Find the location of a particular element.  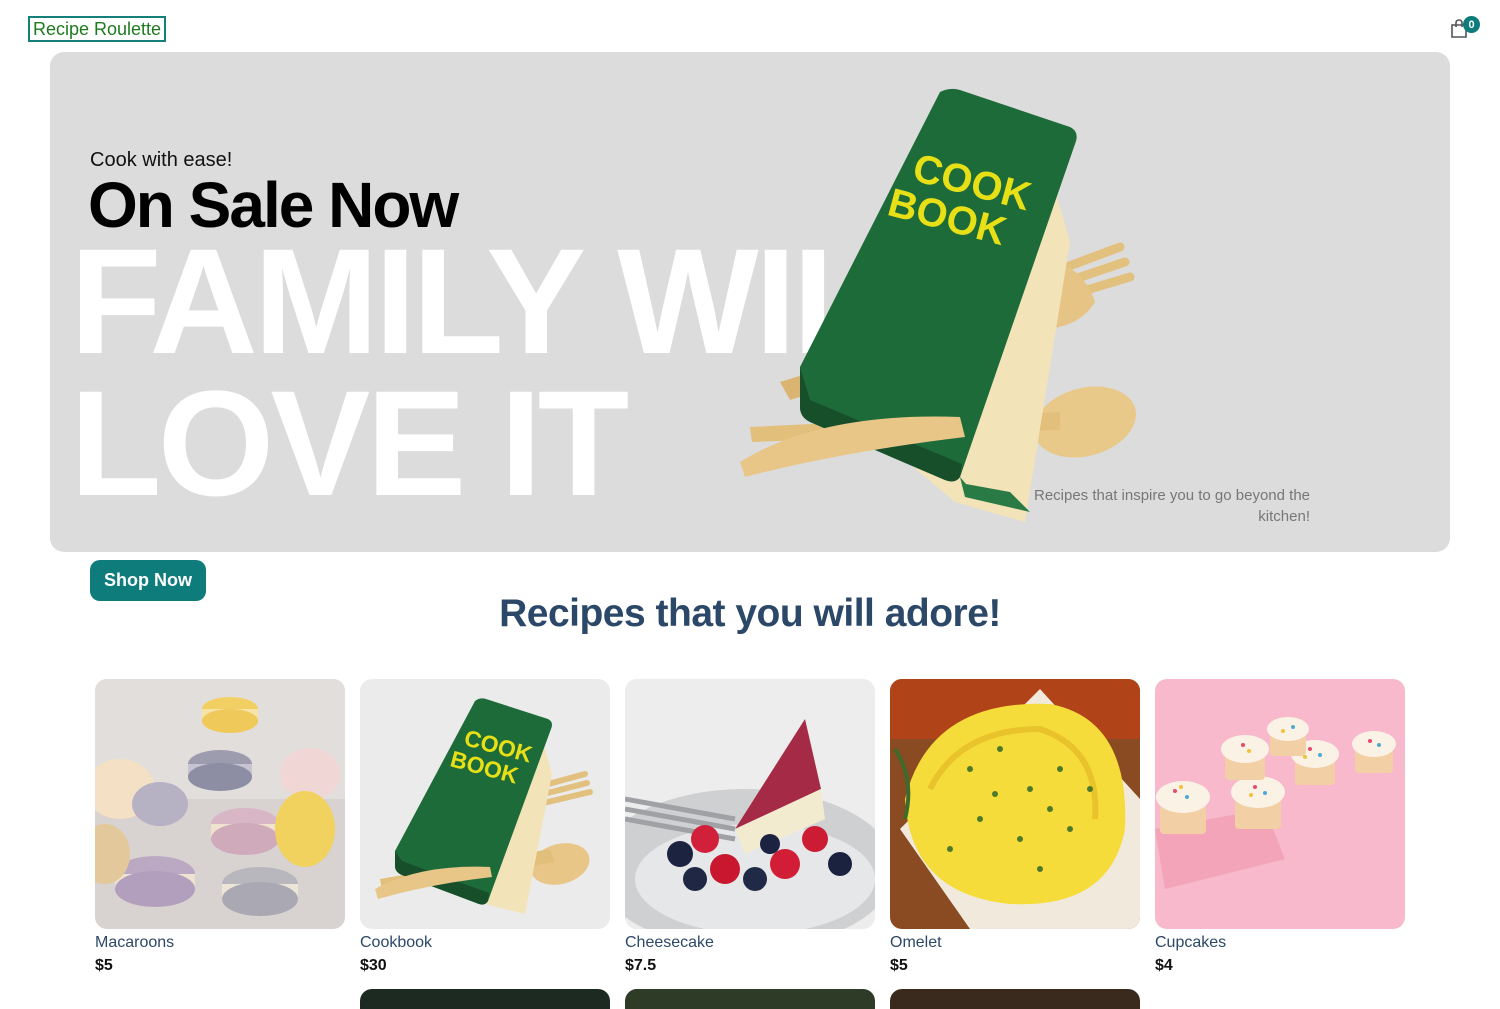

product-name: Macaroons is located at coordinates (220, 943).